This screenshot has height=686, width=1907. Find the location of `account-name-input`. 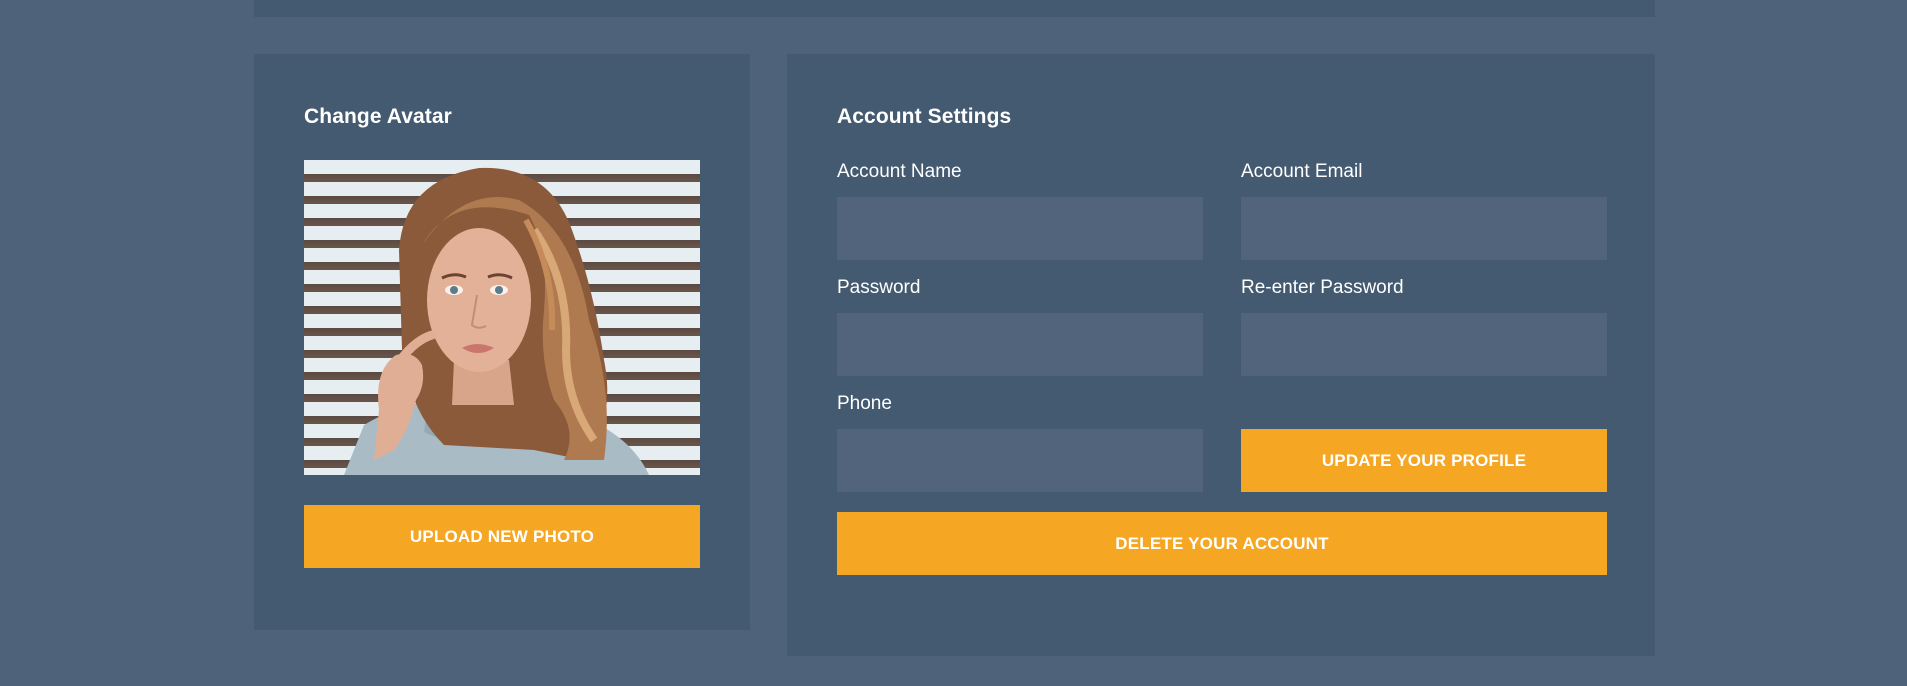

account-name-input is located at coordinates (1020, 228).